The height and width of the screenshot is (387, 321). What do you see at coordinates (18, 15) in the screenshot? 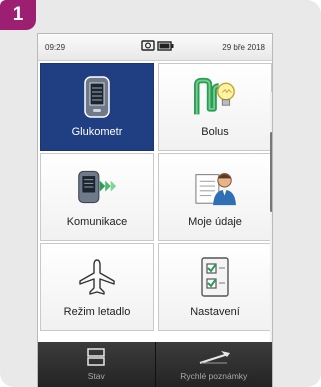
I see `step-number-badge: 1` at bounding box center [18, 15].